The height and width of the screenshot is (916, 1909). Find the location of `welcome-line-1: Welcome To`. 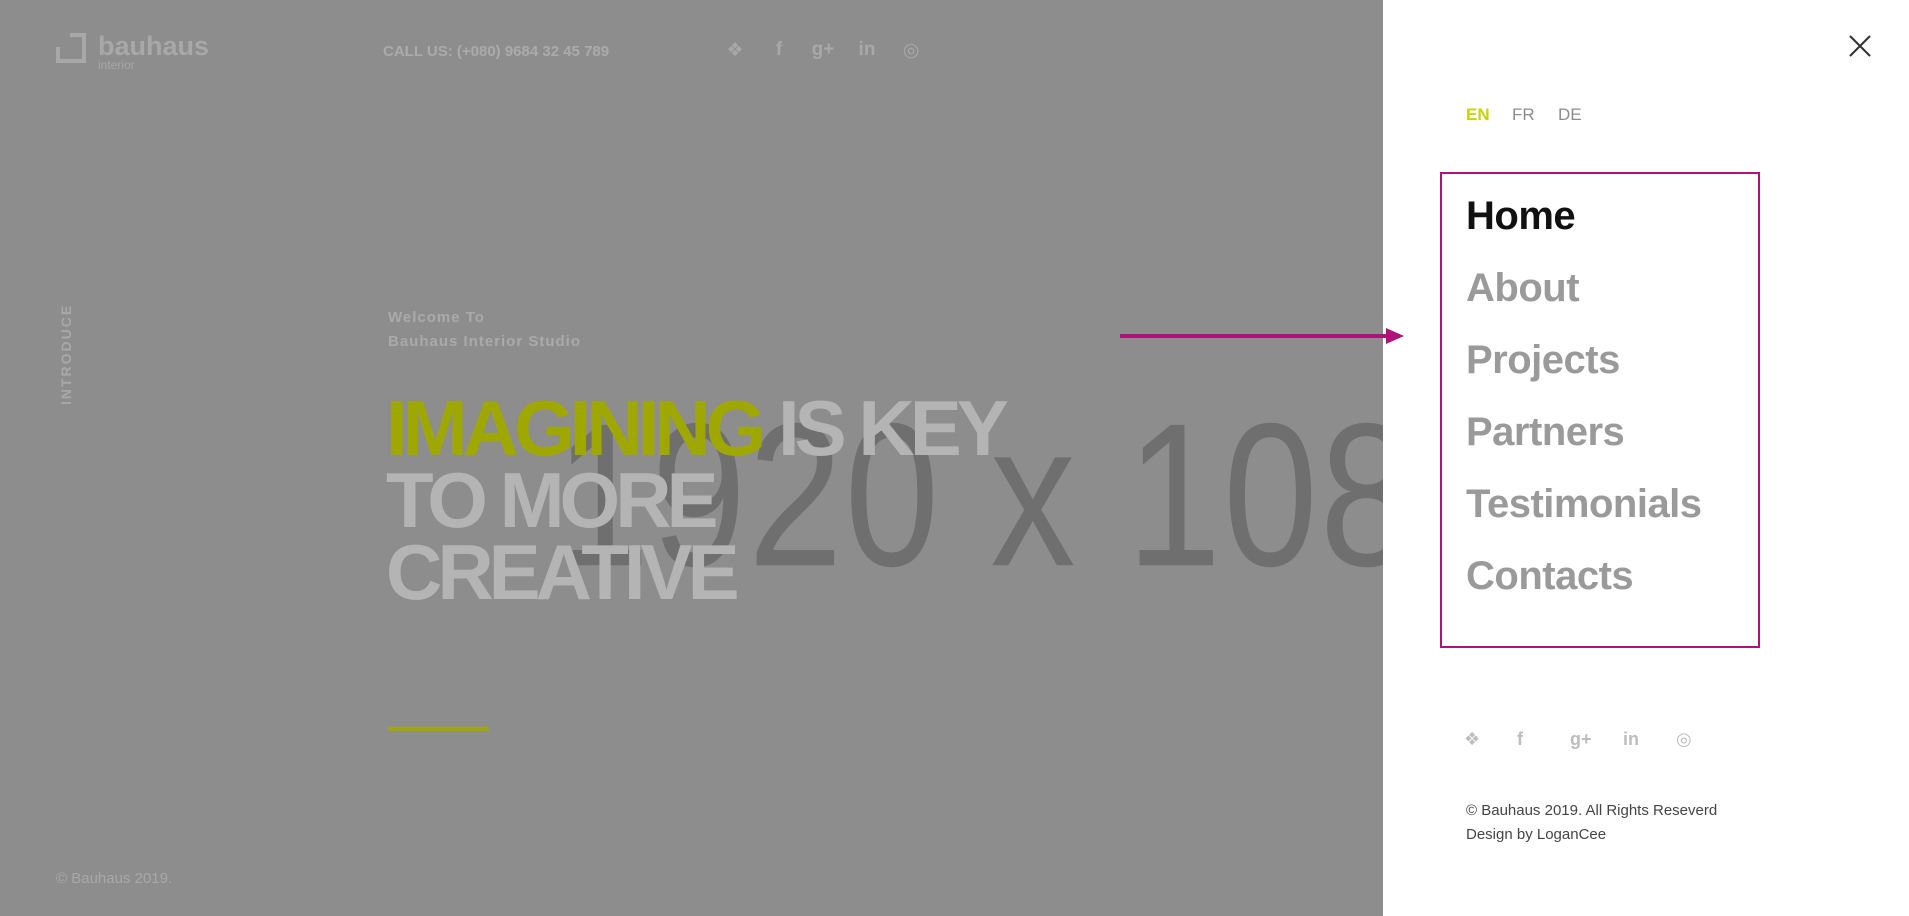

welcome-line-1: Welcome To is located at coordinates (436, 317).